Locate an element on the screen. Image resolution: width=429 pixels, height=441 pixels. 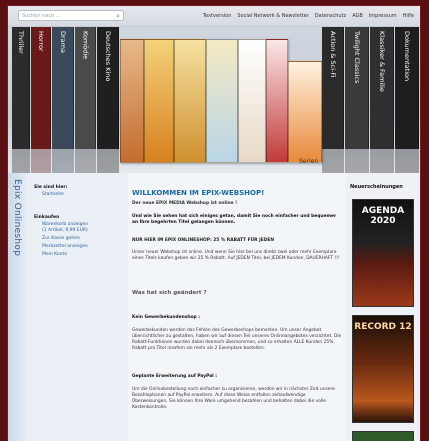
cart-link: Warenkorb anzeigen is located at coordinates (65, 224).